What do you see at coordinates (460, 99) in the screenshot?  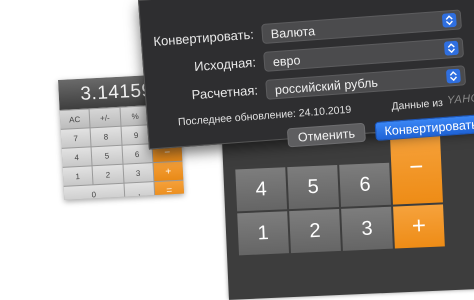 I see `yahoo-logo: YAHOO!` at bounding box center [460, 99].